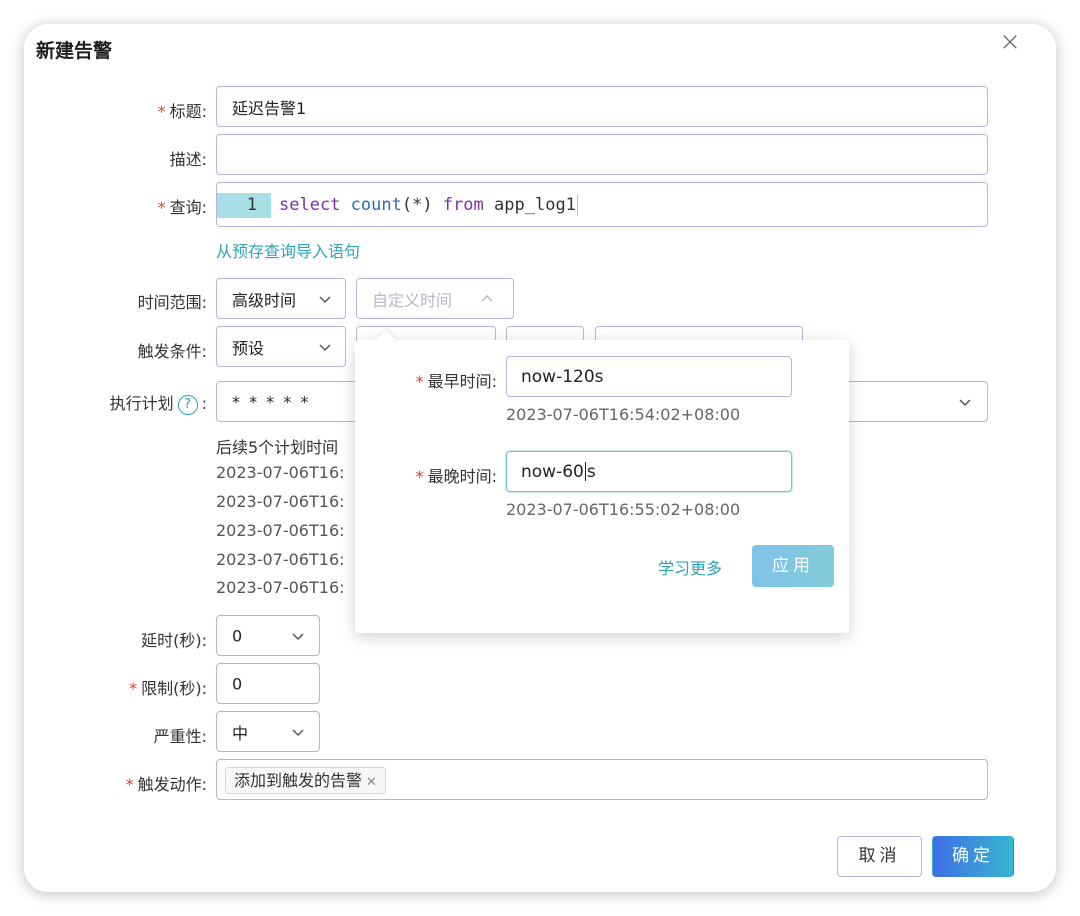  I want to click on action-label: * 触发动作:, so click(166, 784).